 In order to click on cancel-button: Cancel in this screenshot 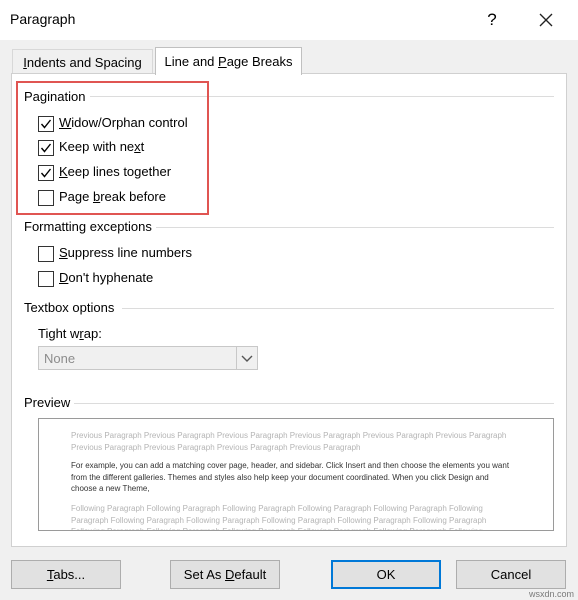, I will do `click(511, 574)`.